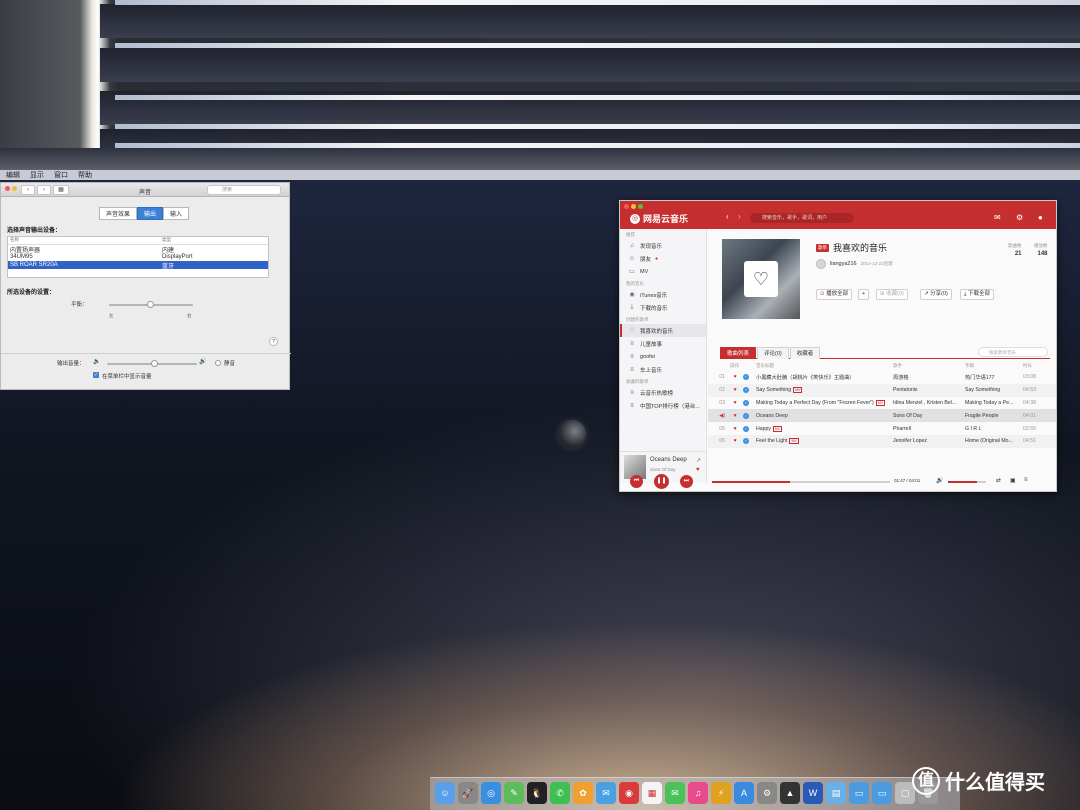  Describe the element at coordinates (790, 793) in the screenshot. I see `flashlight-icon: ▲` at that location.